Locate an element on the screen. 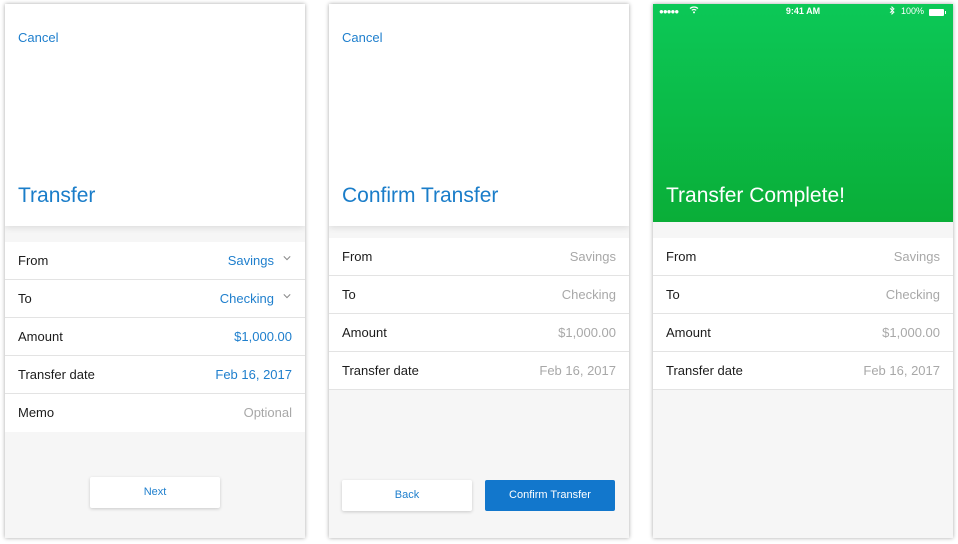 Image resolution: width=958 pixels, height=544 pixels. back-button: Back is located at coordinates (407, 495).